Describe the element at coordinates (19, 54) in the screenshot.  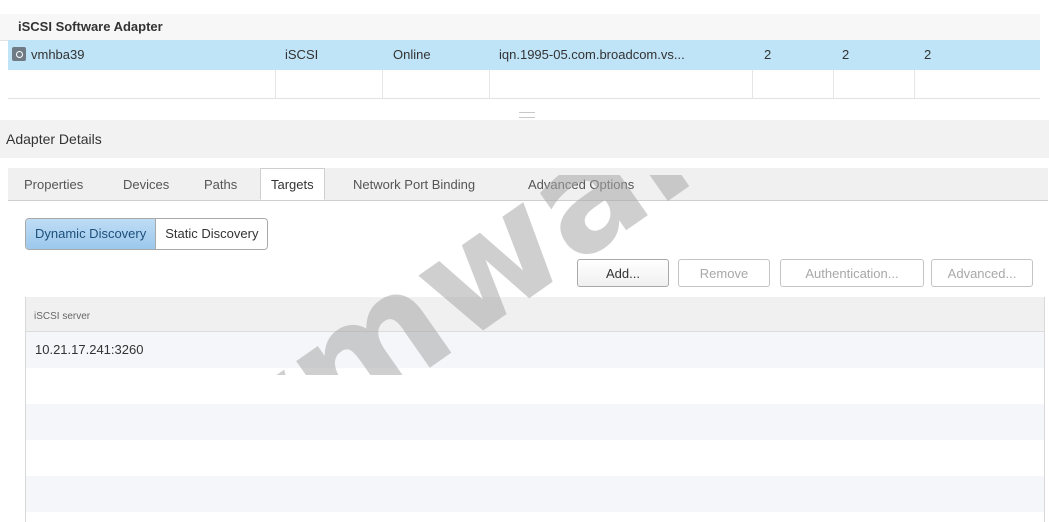
I see `storage-adapter-icon` at that location.